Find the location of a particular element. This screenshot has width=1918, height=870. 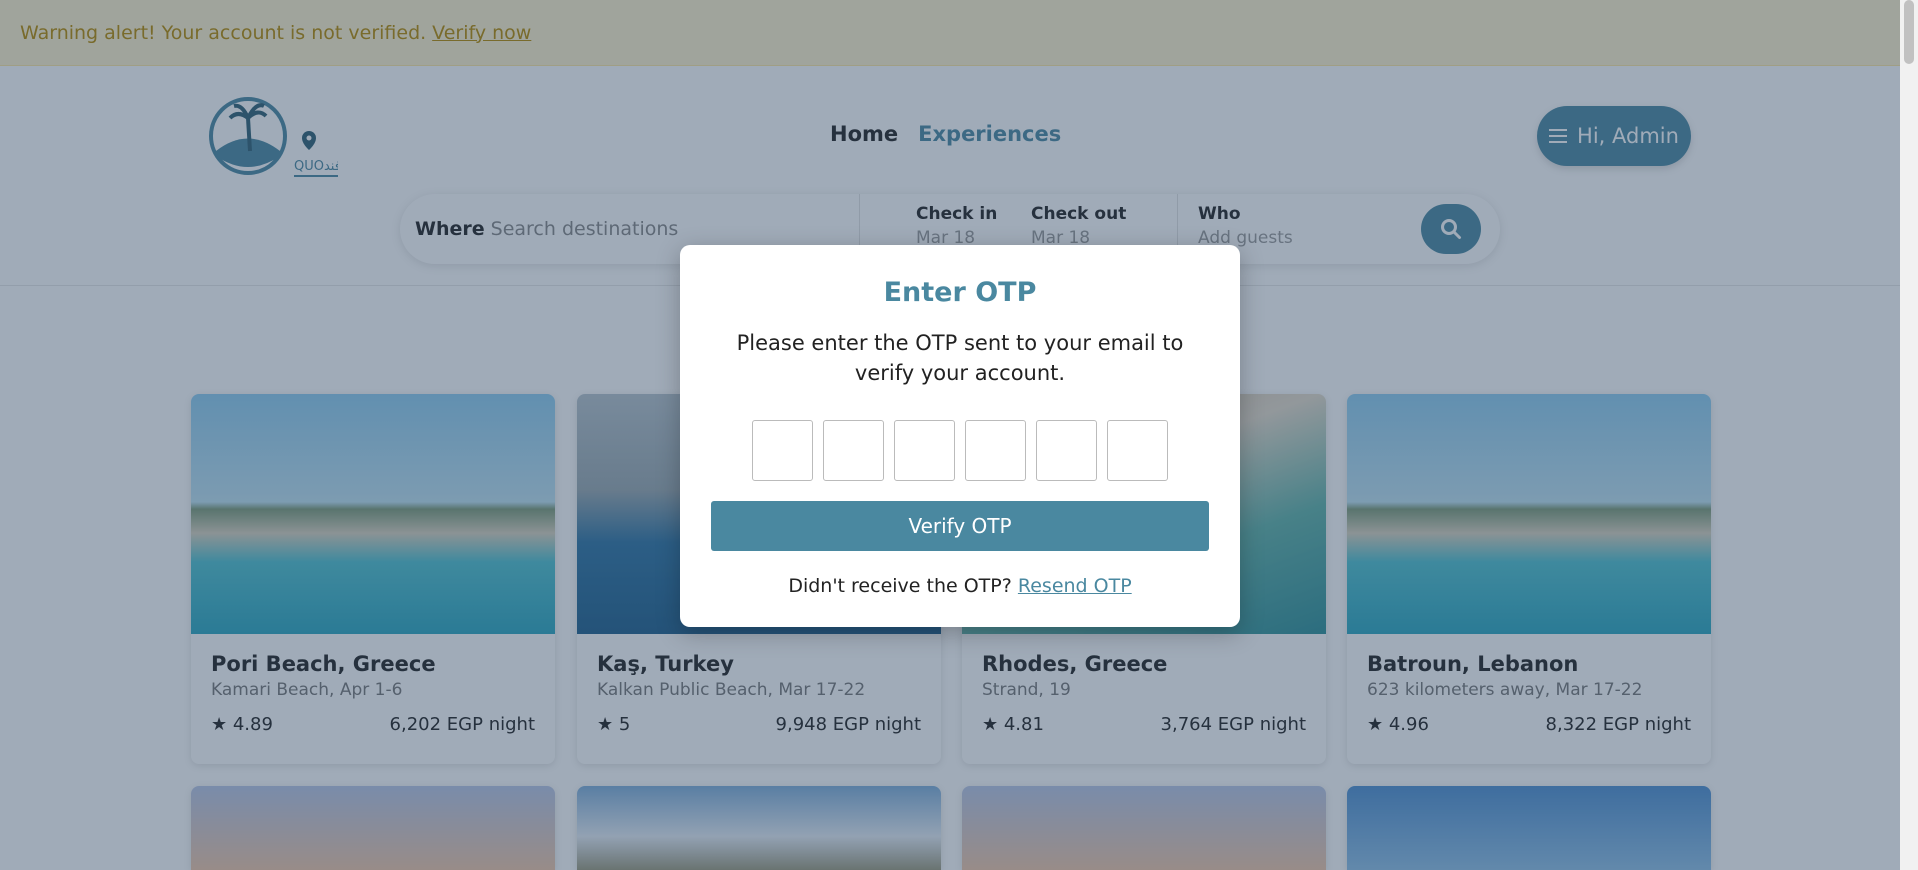

otp-inputs is located at coordinates (960, 450).